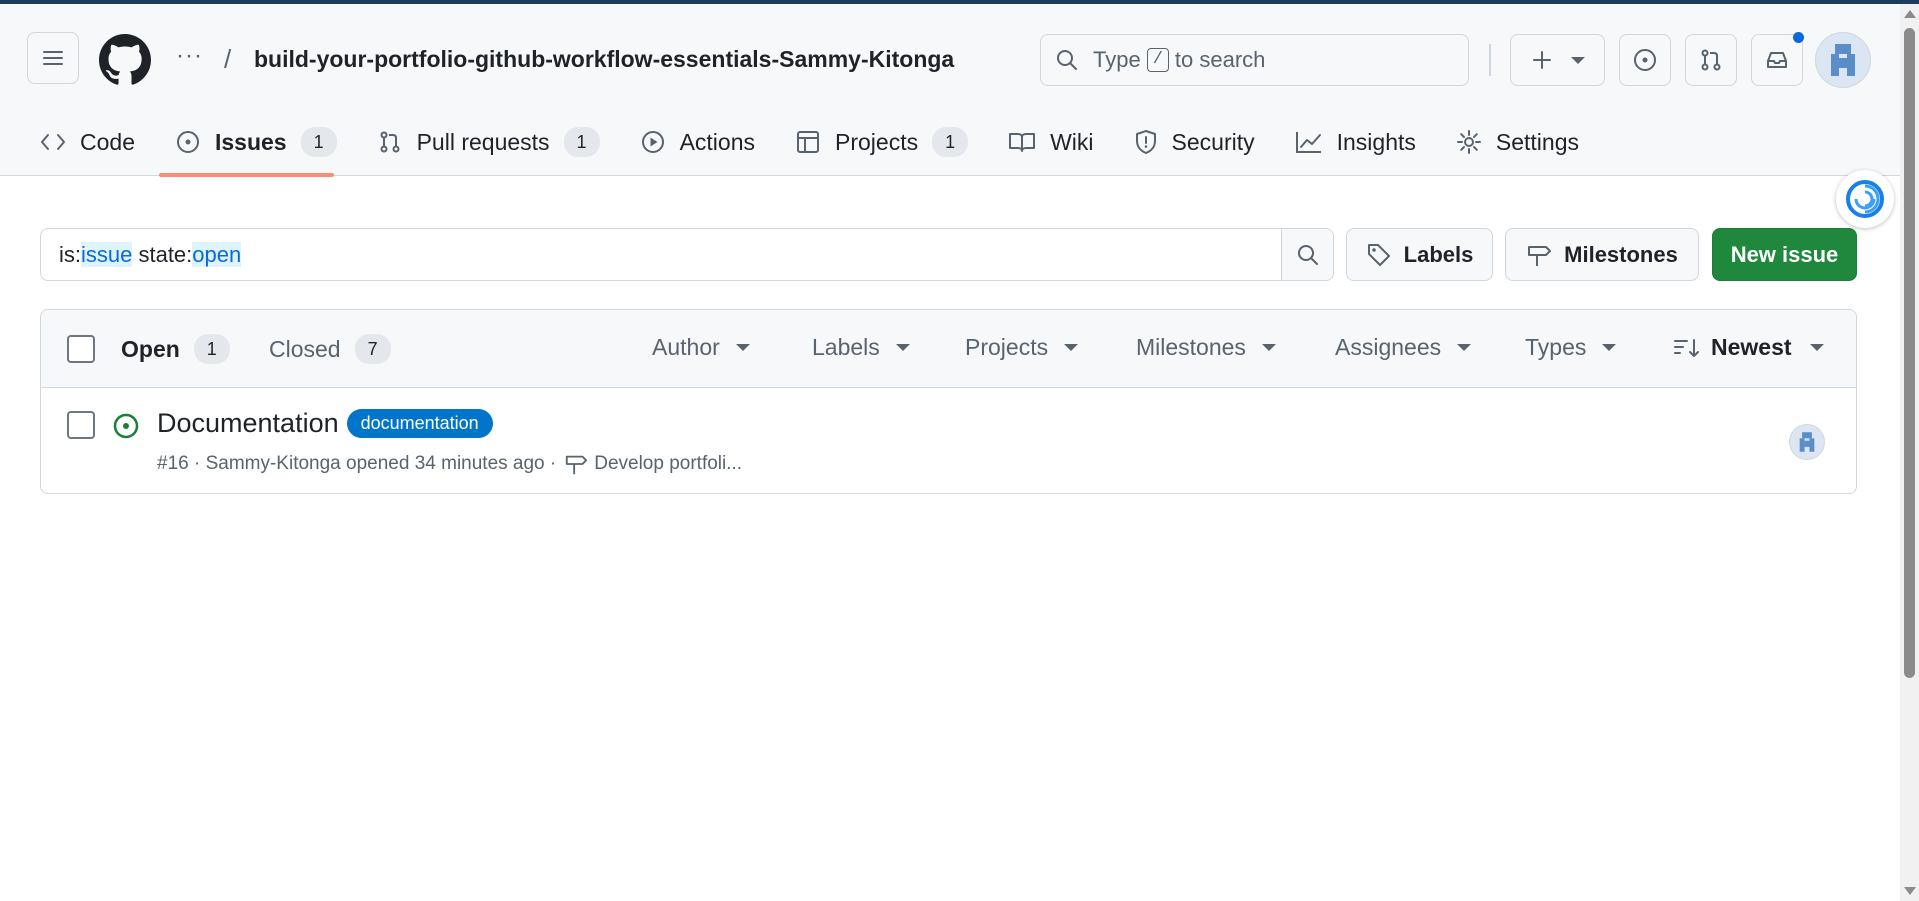 The image size is (1919, 901). I want to click on tab-projects: Projects 1, so click(882, 142).